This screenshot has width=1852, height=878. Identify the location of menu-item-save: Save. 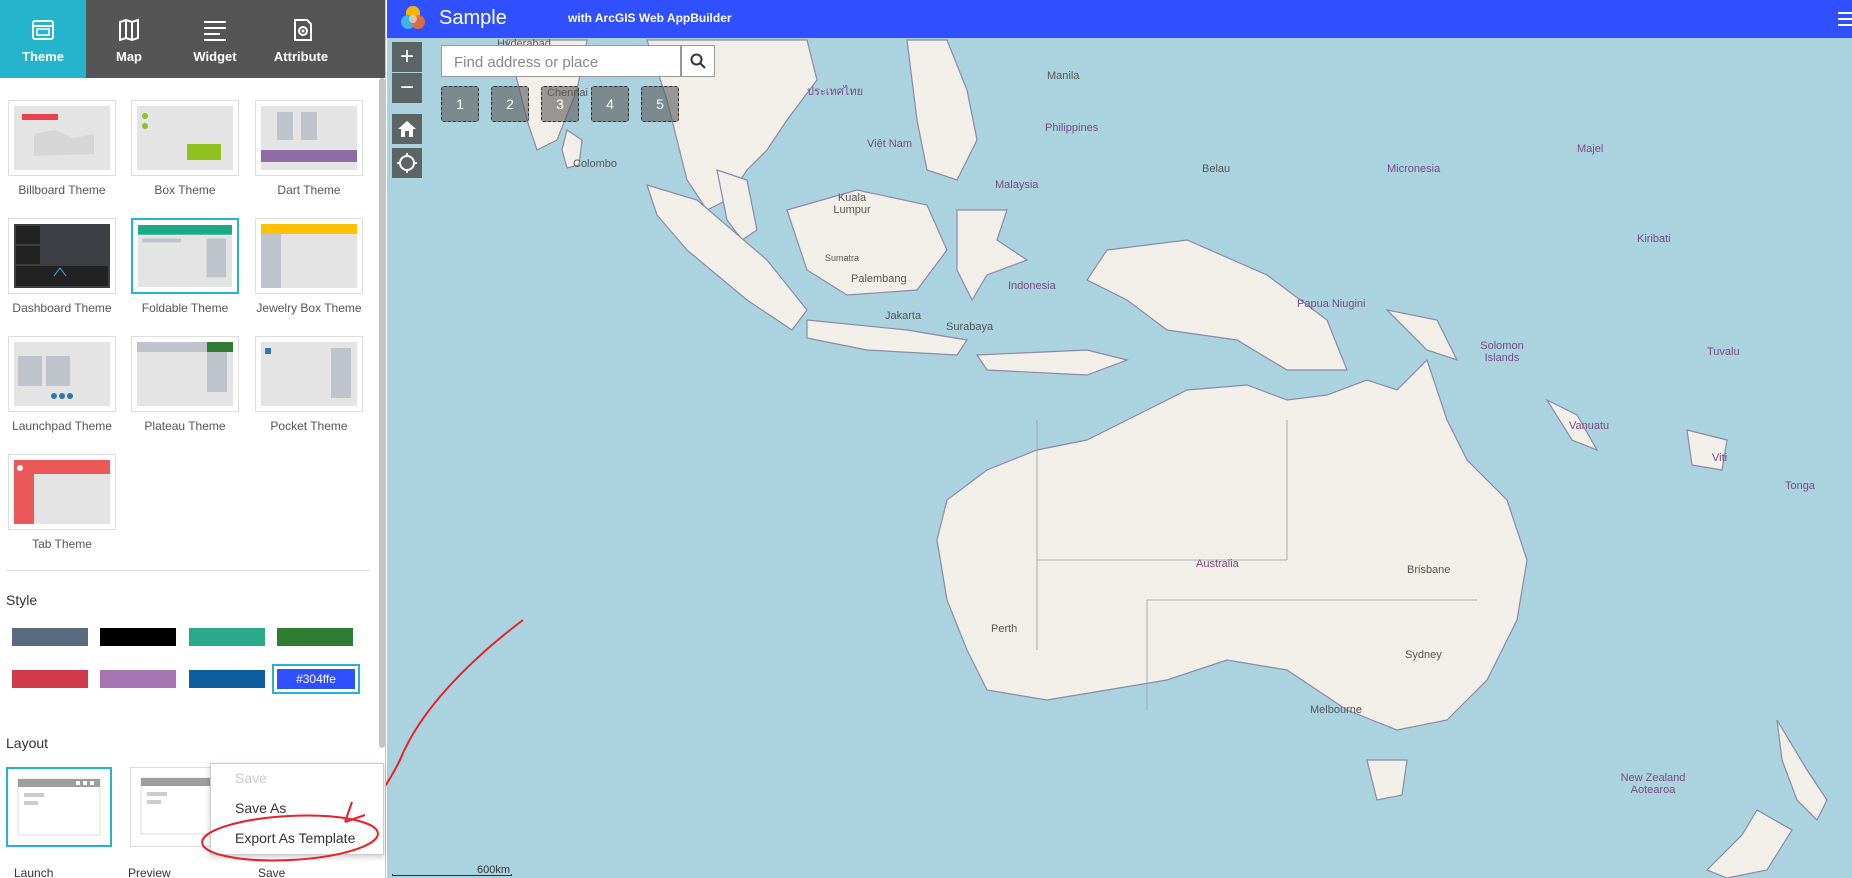
(251, 778).